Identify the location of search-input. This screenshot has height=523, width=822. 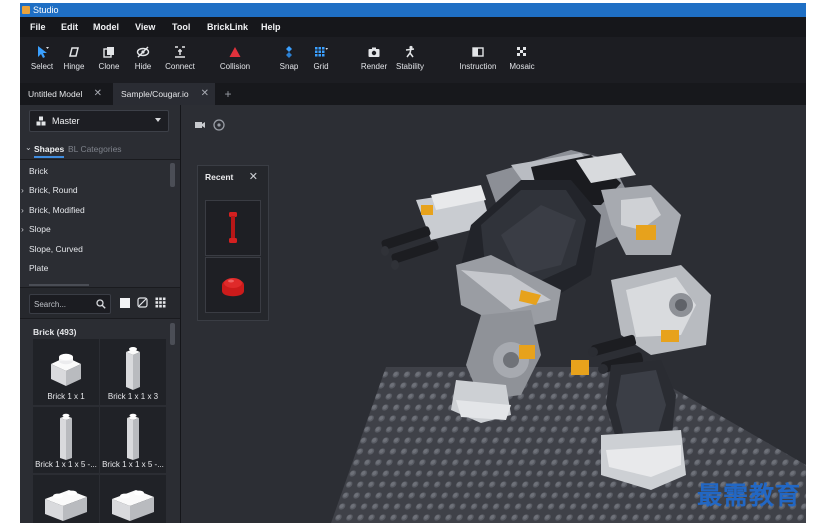
(64, 304).